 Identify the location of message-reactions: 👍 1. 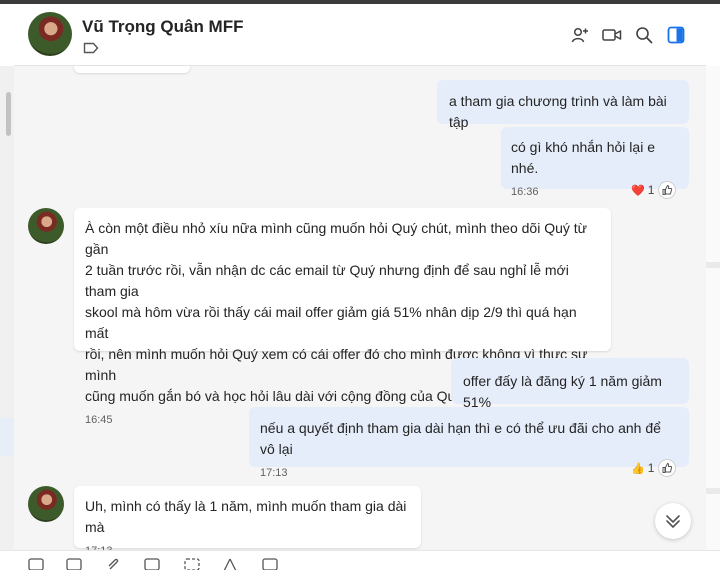
(654, 468).